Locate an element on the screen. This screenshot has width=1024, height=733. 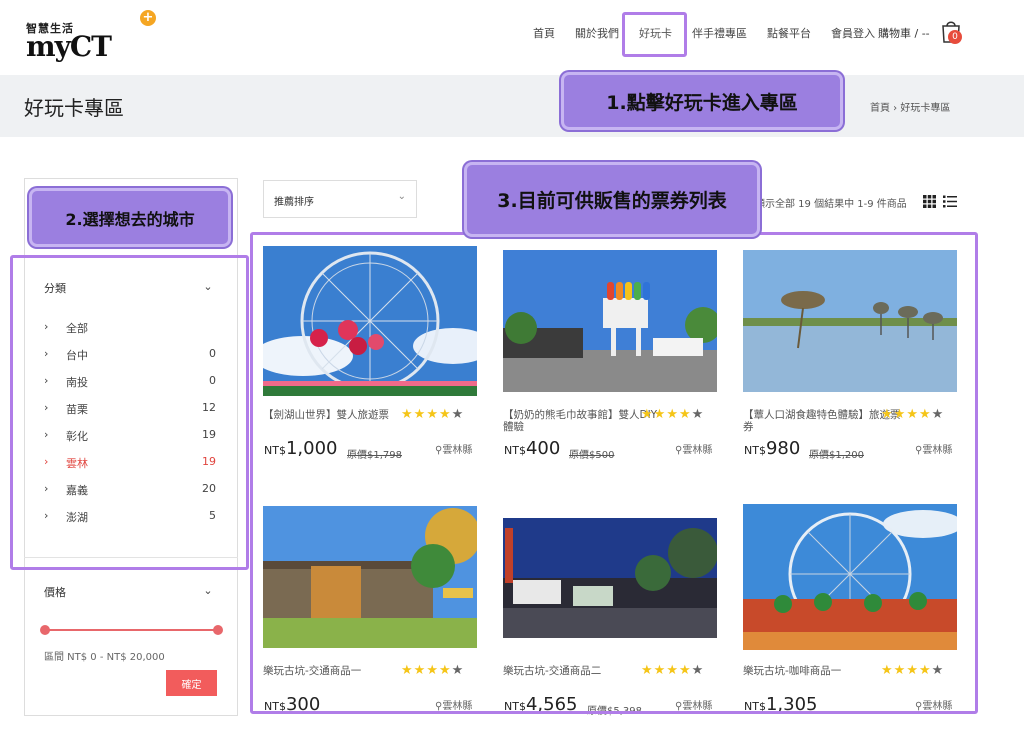
page-title: 好玩卡專區 is located at coordinates (74, 108).